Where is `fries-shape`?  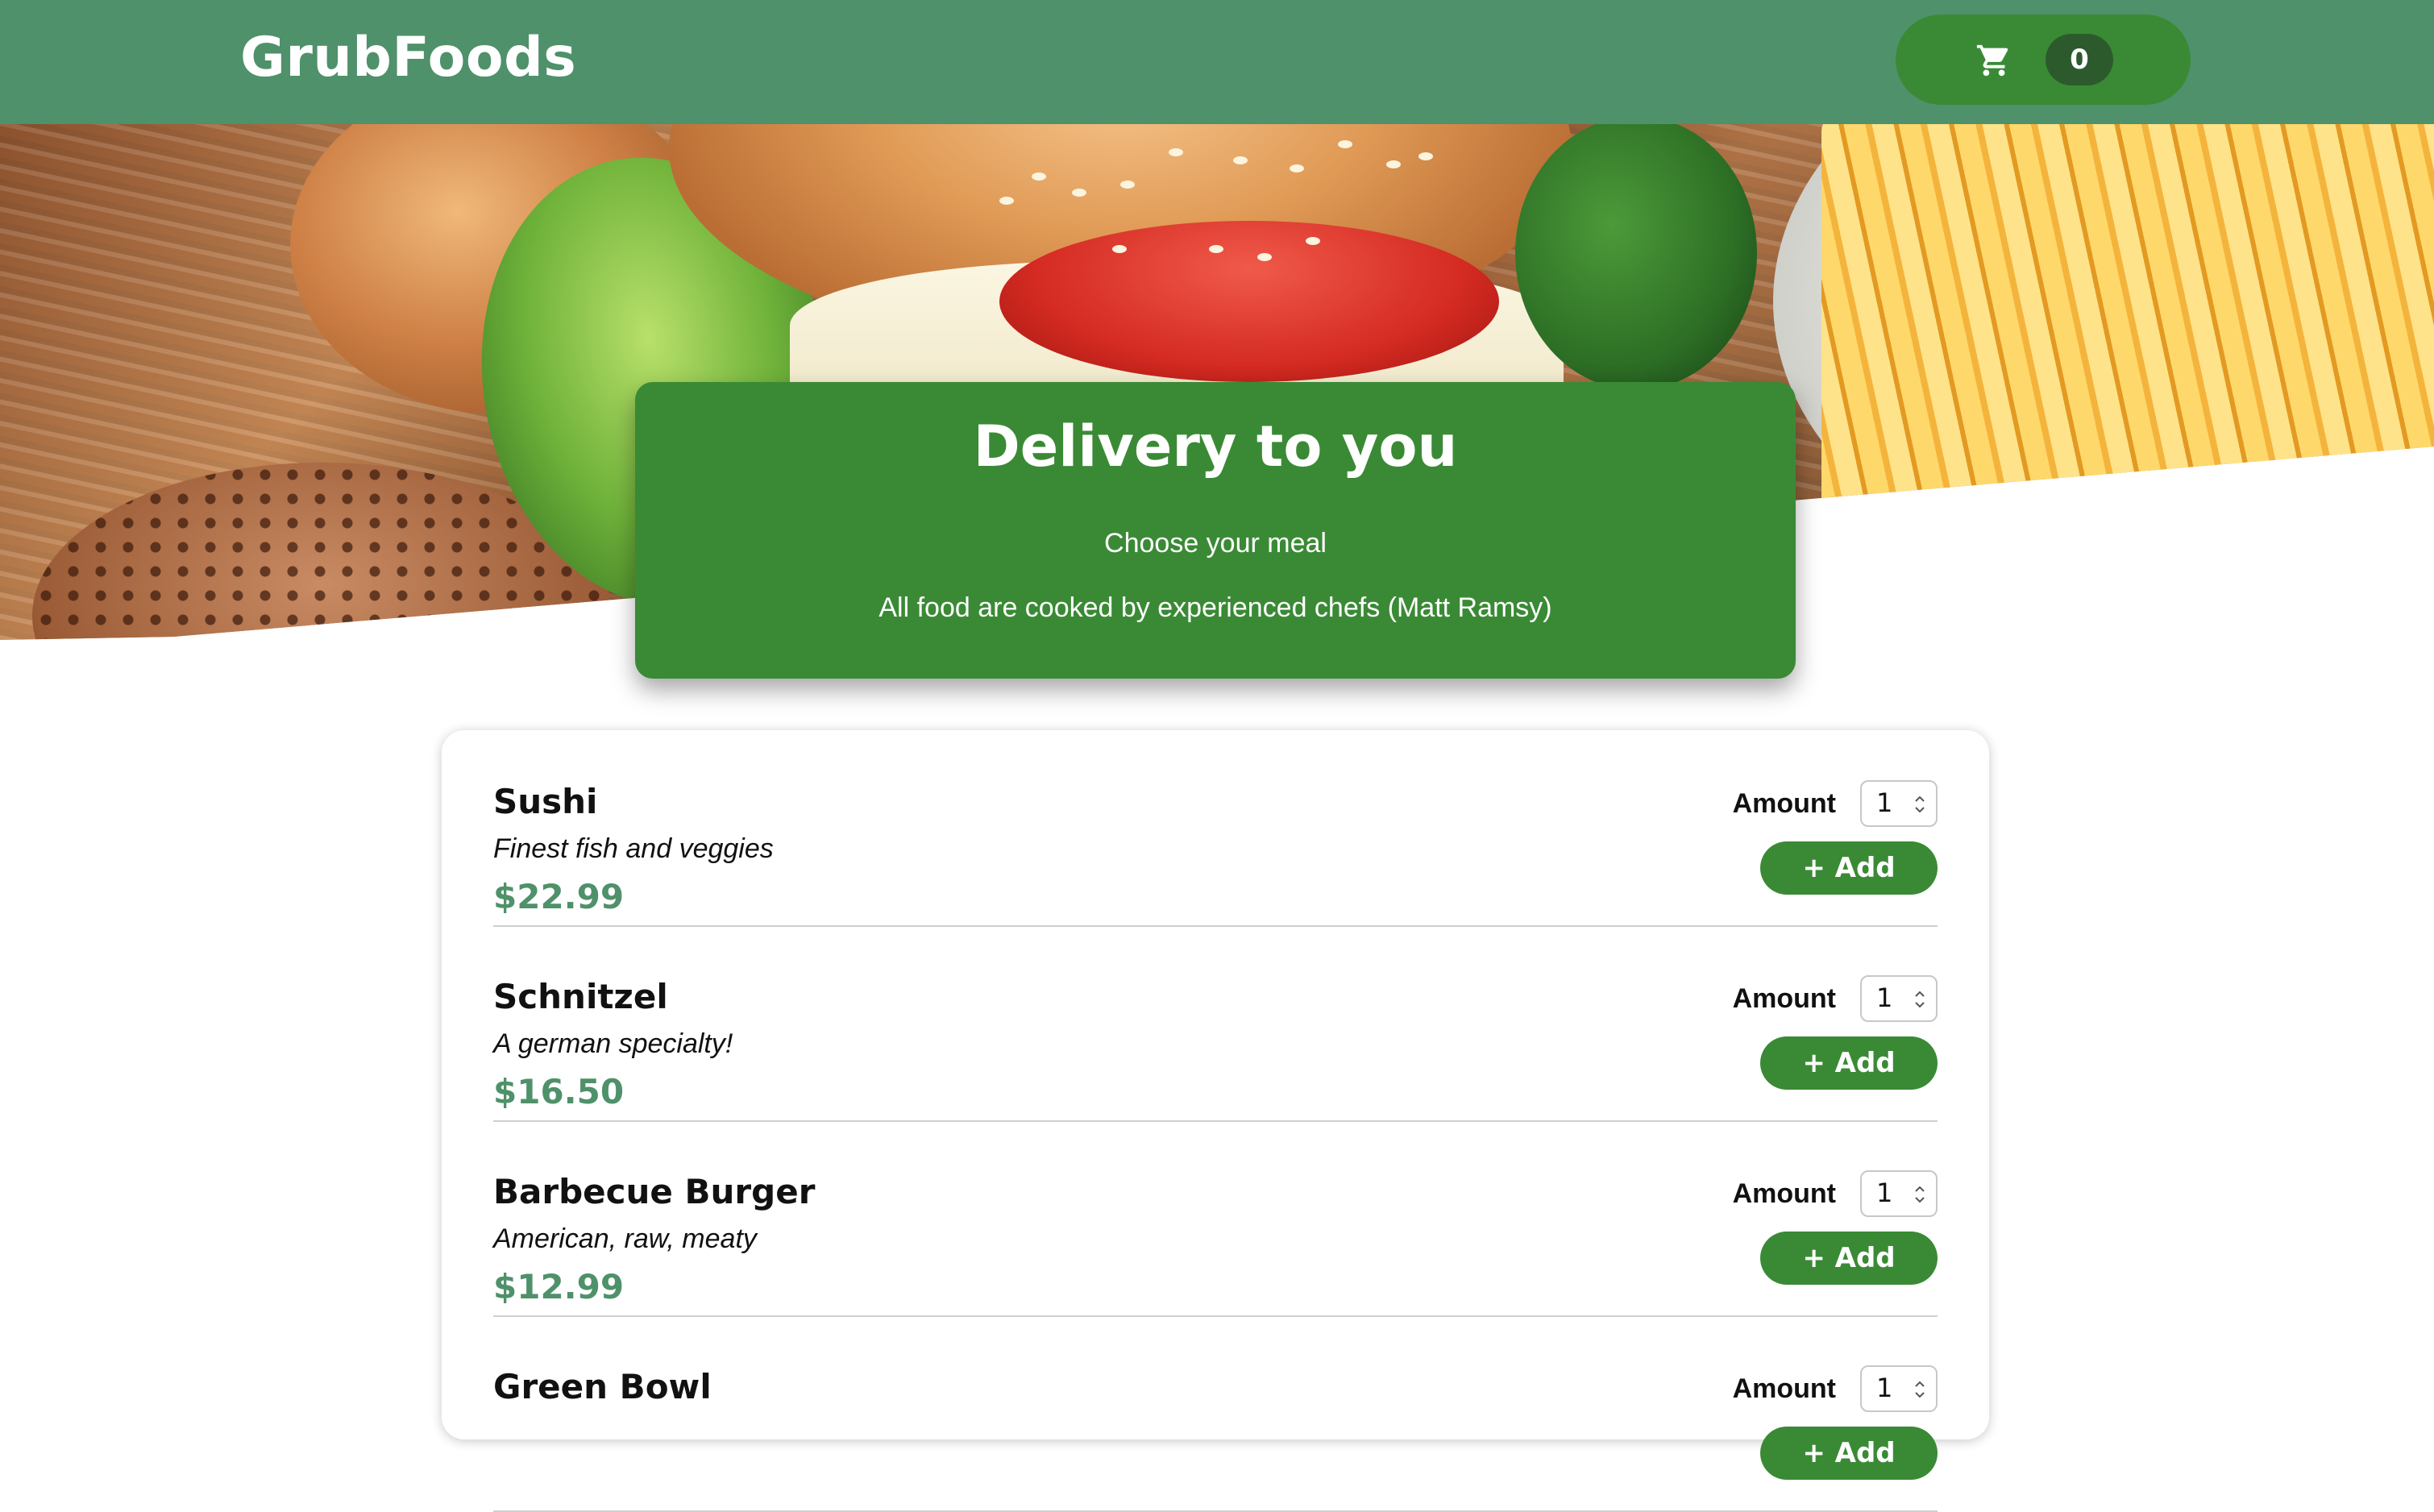
fries-shape is located at coordinates (2127, 329).